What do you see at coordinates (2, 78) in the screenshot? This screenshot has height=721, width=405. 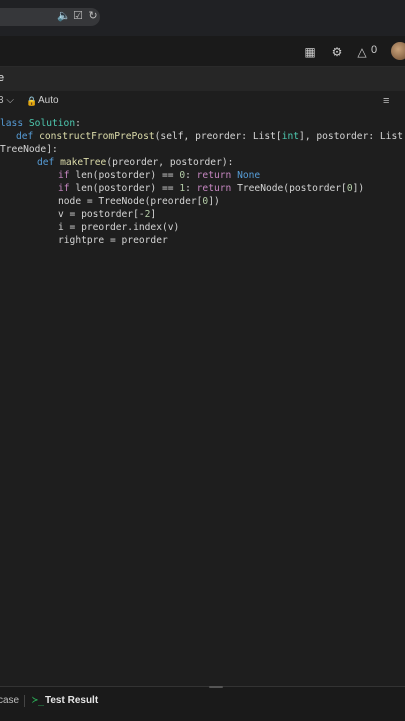 I see `tab-code: e` at bounding box center [2, 78].